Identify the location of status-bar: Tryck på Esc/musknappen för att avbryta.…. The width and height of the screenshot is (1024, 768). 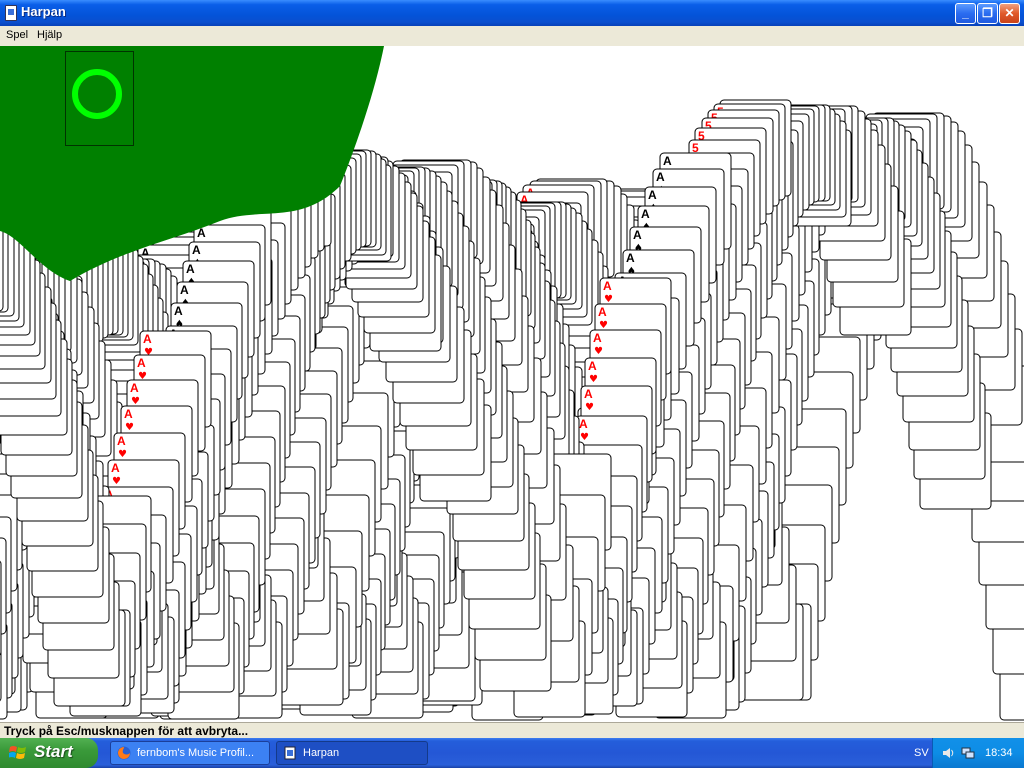
(512, 730).